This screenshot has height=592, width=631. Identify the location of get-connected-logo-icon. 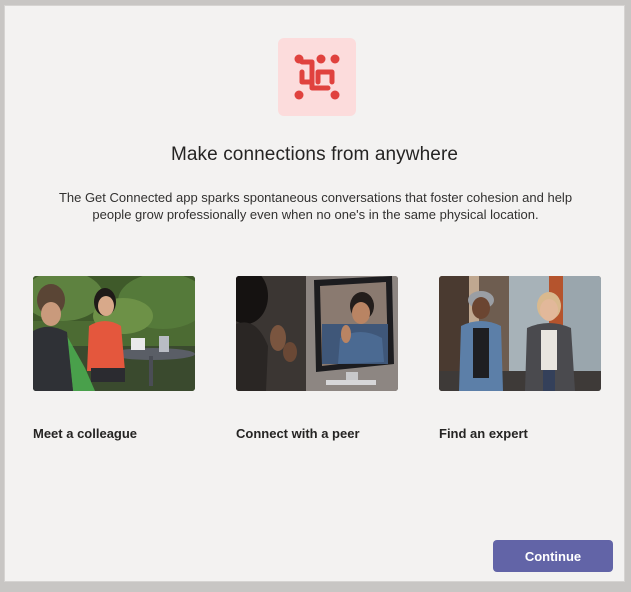
(317, 77).